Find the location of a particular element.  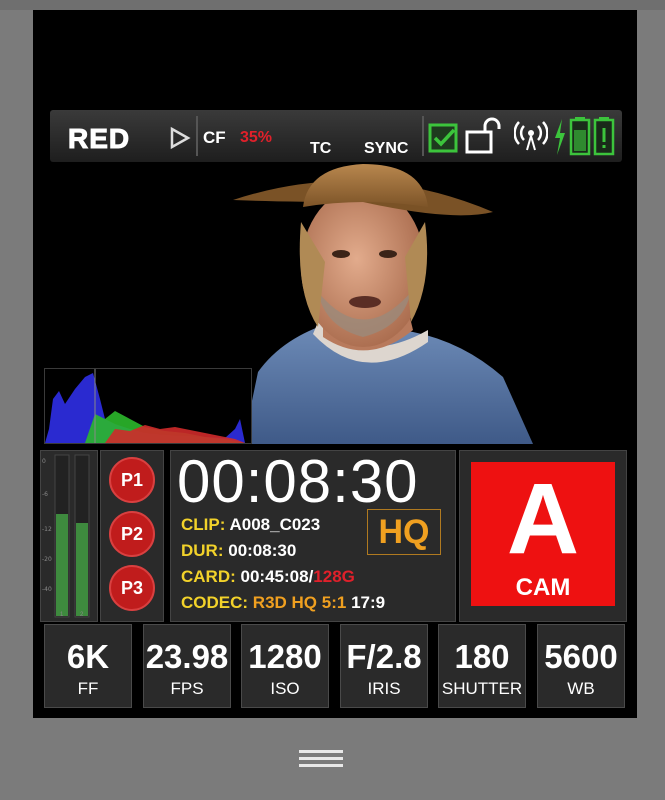

svg-text: 0 is located at coordinates (44, 461).